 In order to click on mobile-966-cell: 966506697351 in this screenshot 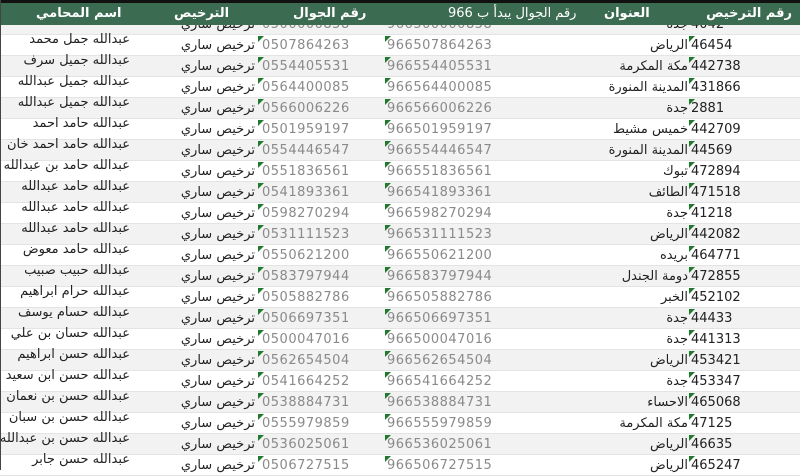, I will do `click(439, 318)`.